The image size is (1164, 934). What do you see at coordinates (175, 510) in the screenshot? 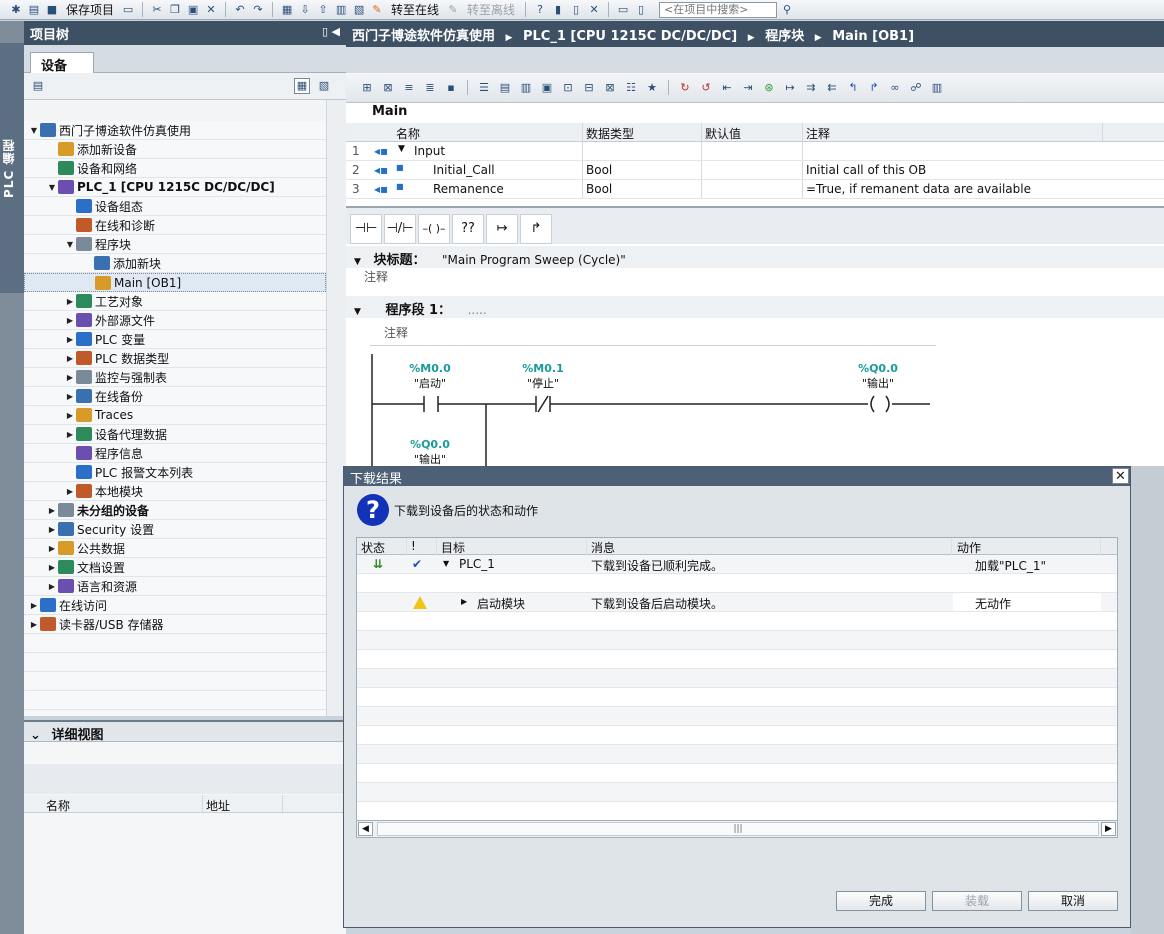
I see `tree-item: ▶ 未分组的设备` at bounding box center [175, 510].